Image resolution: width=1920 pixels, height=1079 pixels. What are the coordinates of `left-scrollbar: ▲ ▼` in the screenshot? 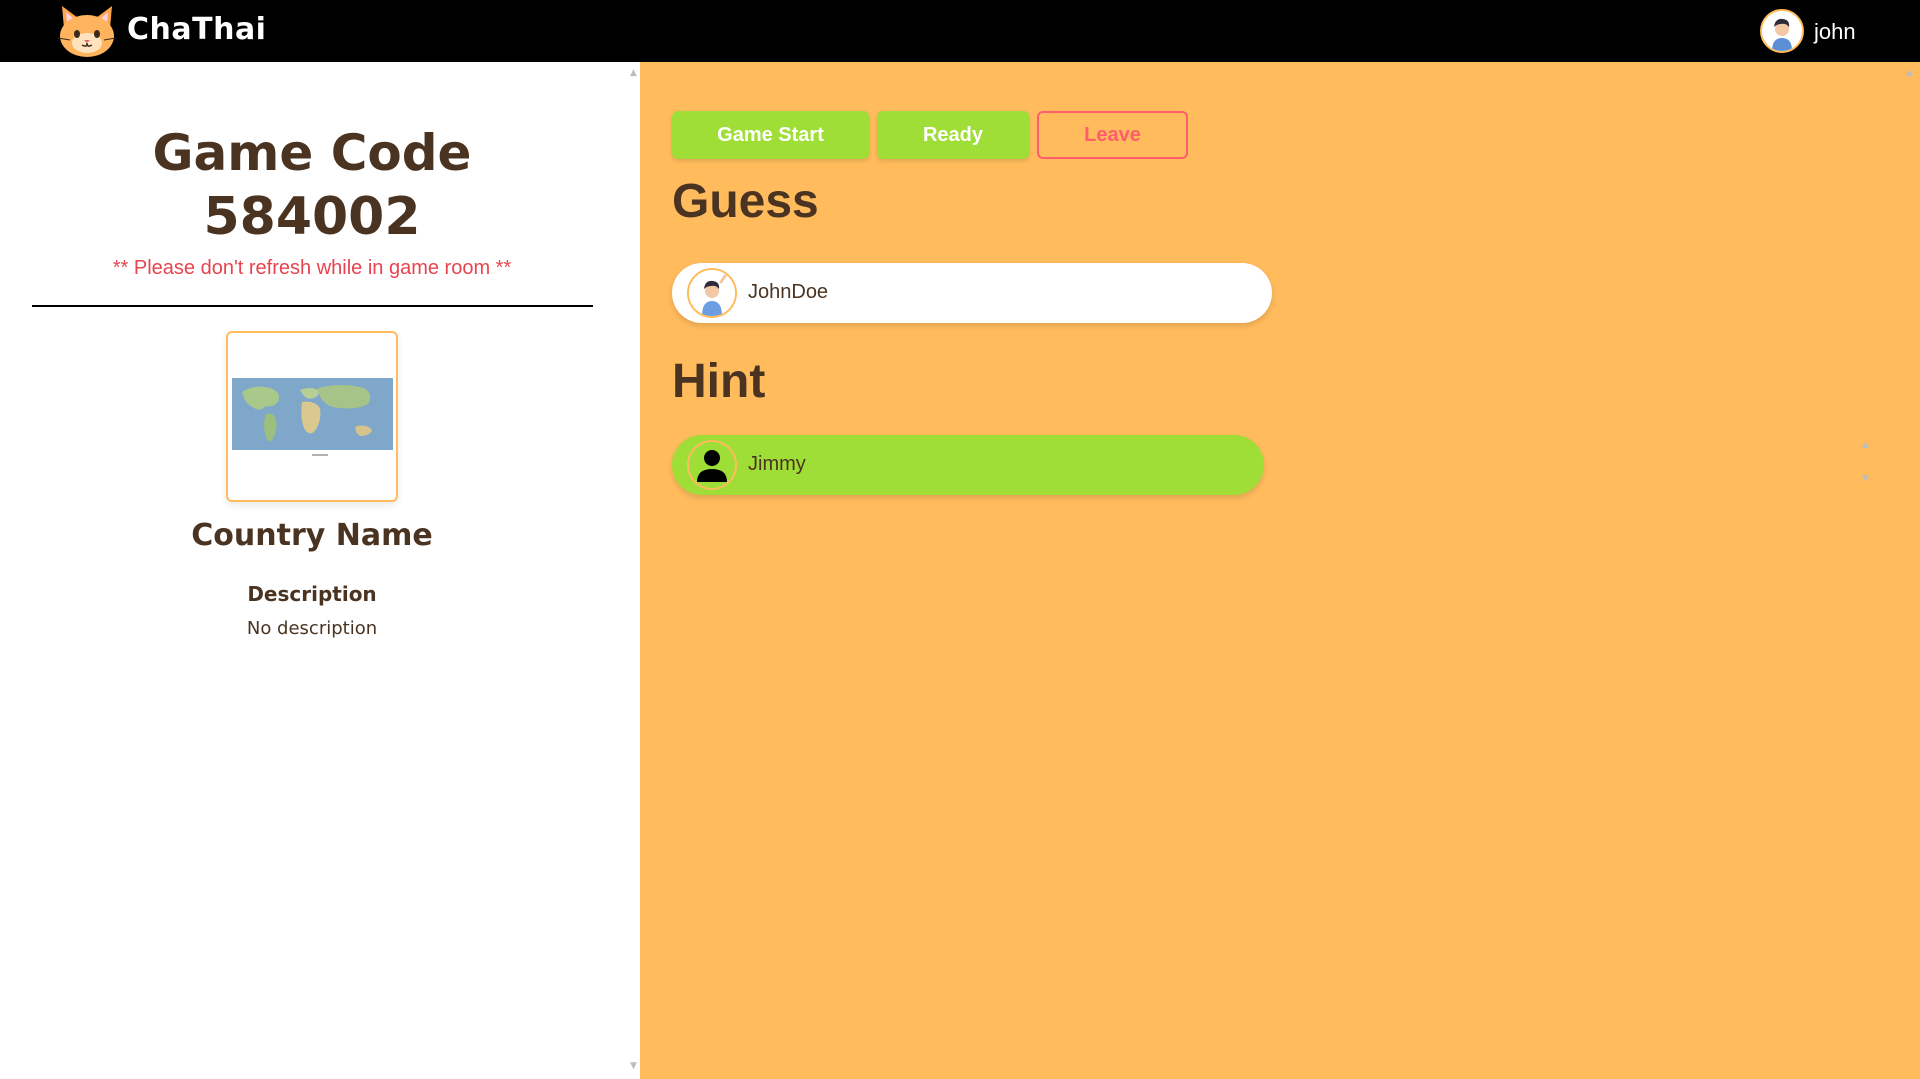 It's located at (634, 570).